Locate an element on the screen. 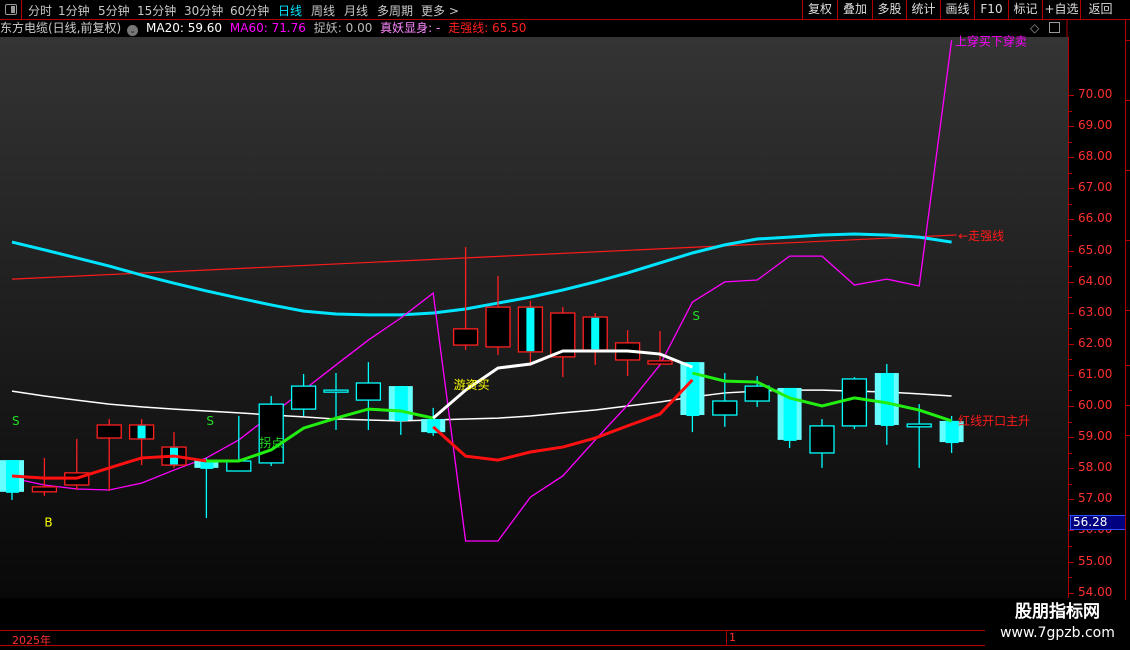 The image size is (1130, 650). price-tick-label: 60.00 is located at coordinates (1095, 405).